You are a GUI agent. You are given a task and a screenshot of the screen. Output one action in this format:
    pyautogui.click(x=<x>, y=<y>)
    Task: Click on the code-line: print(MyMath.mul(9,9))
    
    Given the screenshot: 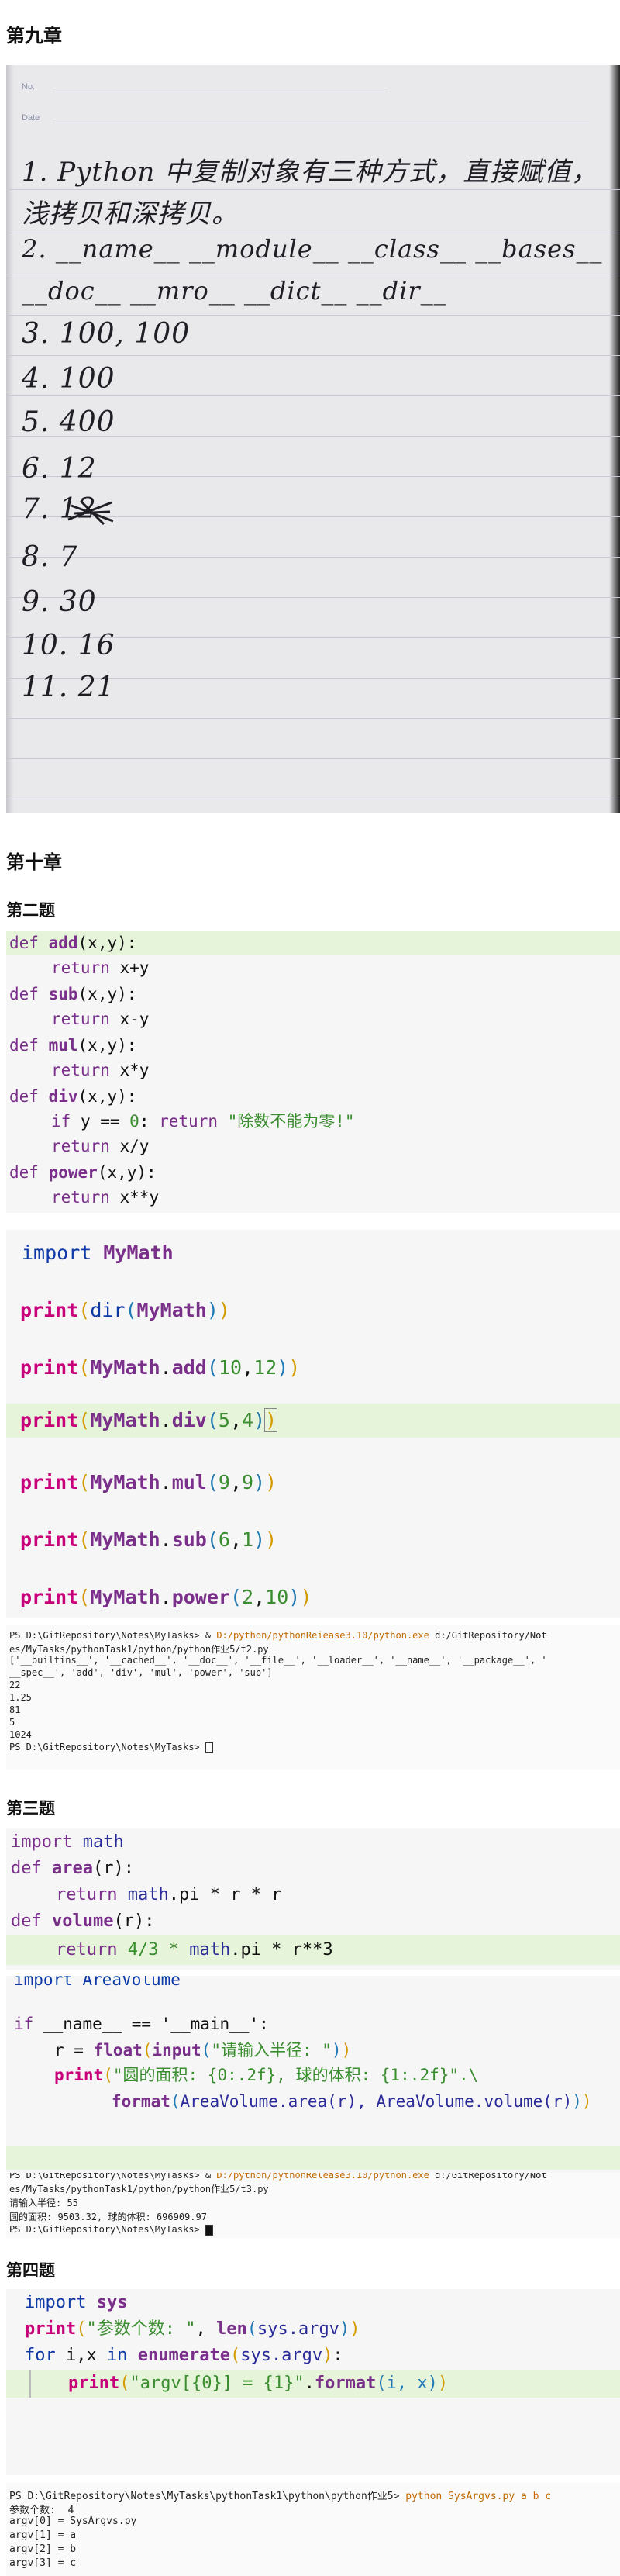 What is the action you would take?
    pyautogui.click(x=148, y=1482)
    